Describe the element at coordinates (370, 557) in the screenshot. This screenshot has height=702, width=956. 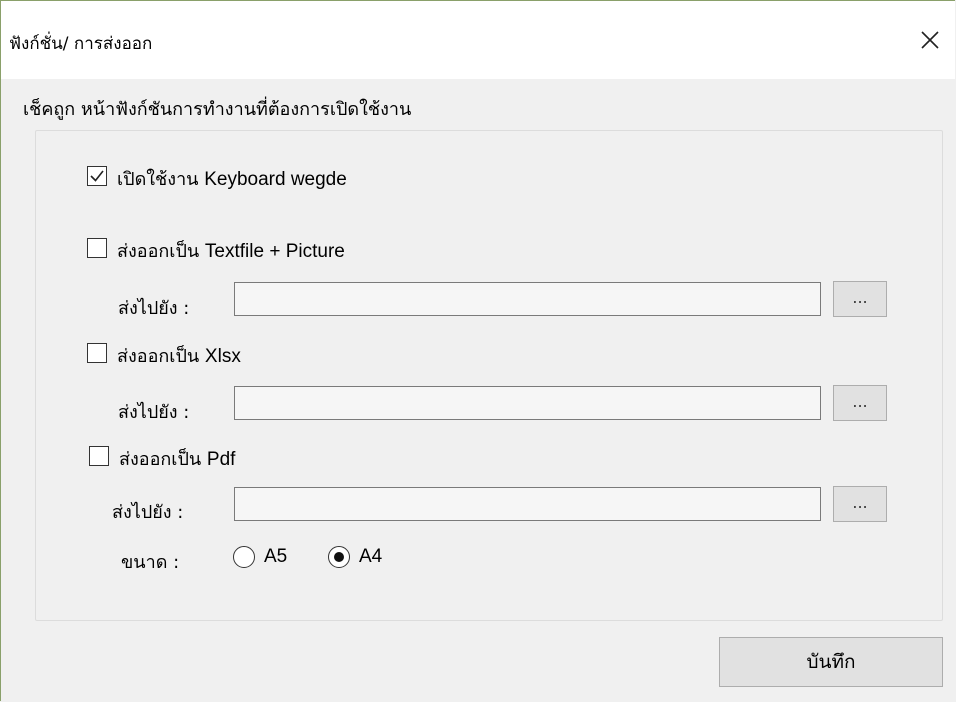
I see `size-a4-label: A4` at that location.